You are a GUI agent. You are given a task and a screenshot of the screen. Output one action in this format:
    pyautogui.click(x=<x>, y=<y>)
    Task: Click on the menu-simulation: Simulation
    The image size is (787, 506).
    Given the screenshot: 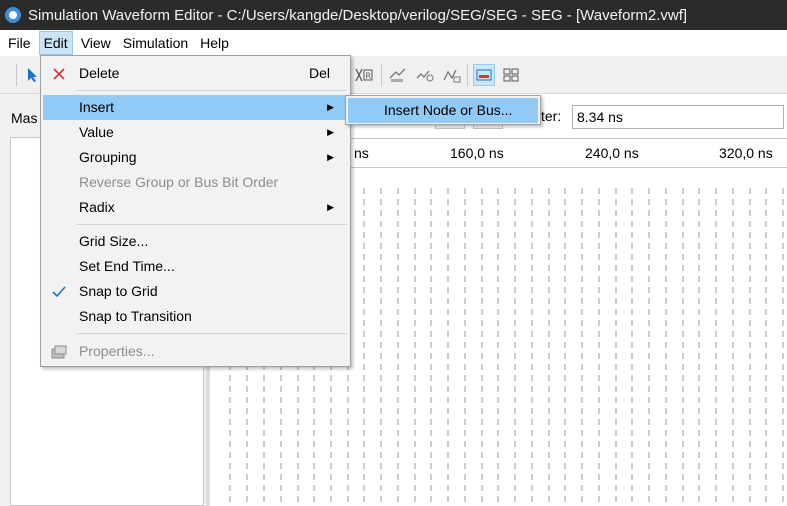 What is the action you would take?
    pyautogui.click(x=155, y=43)
    